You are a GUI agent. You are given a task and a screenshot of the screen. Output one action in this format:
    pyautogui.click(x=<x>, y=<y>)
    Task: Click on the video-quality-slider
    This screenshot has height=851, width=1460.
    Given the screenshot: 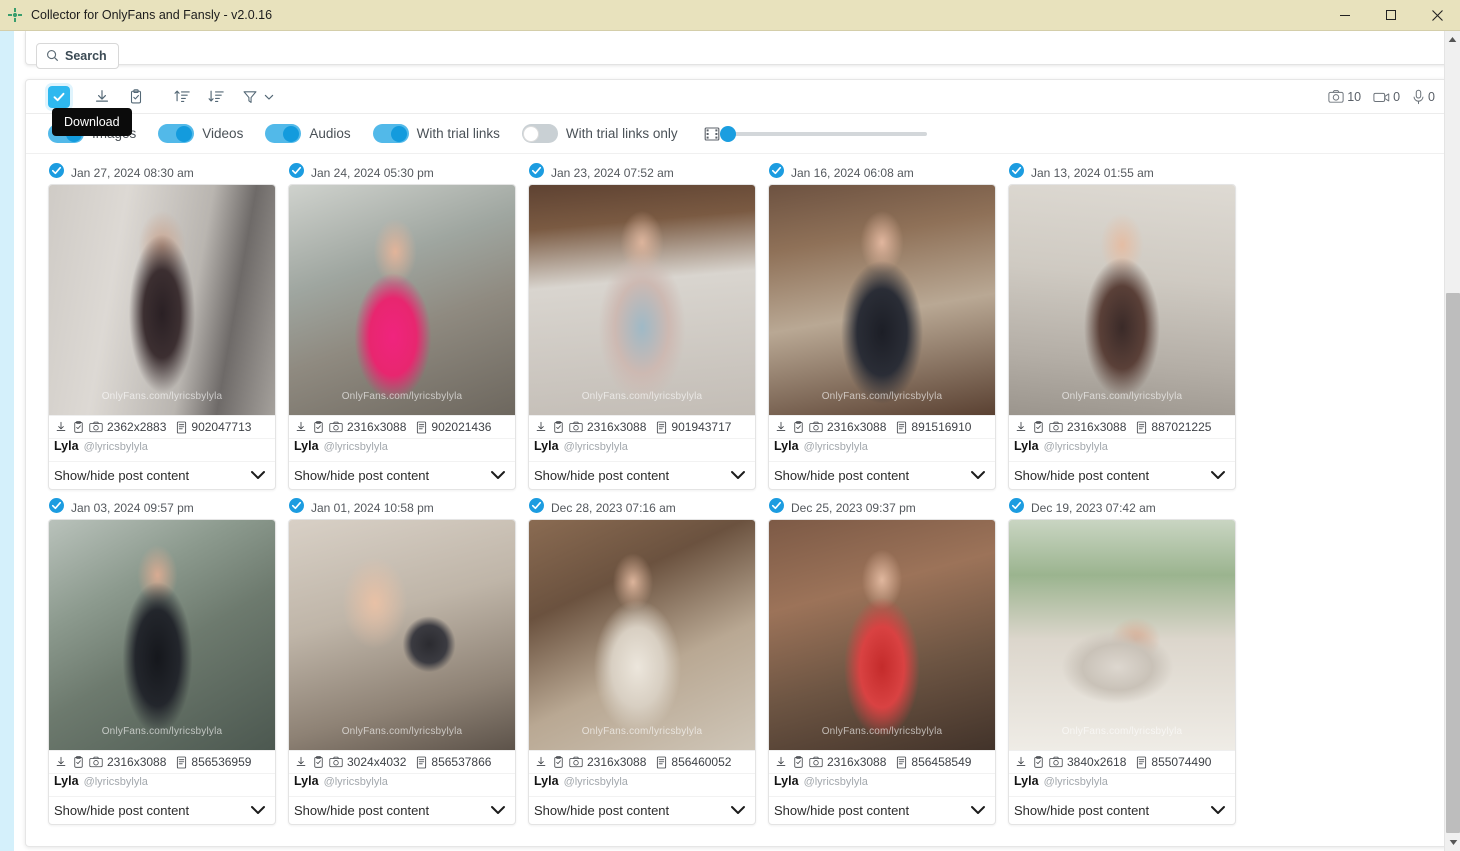 What is the action you would take?
    pyautogui.click(x=815, y=133)
    